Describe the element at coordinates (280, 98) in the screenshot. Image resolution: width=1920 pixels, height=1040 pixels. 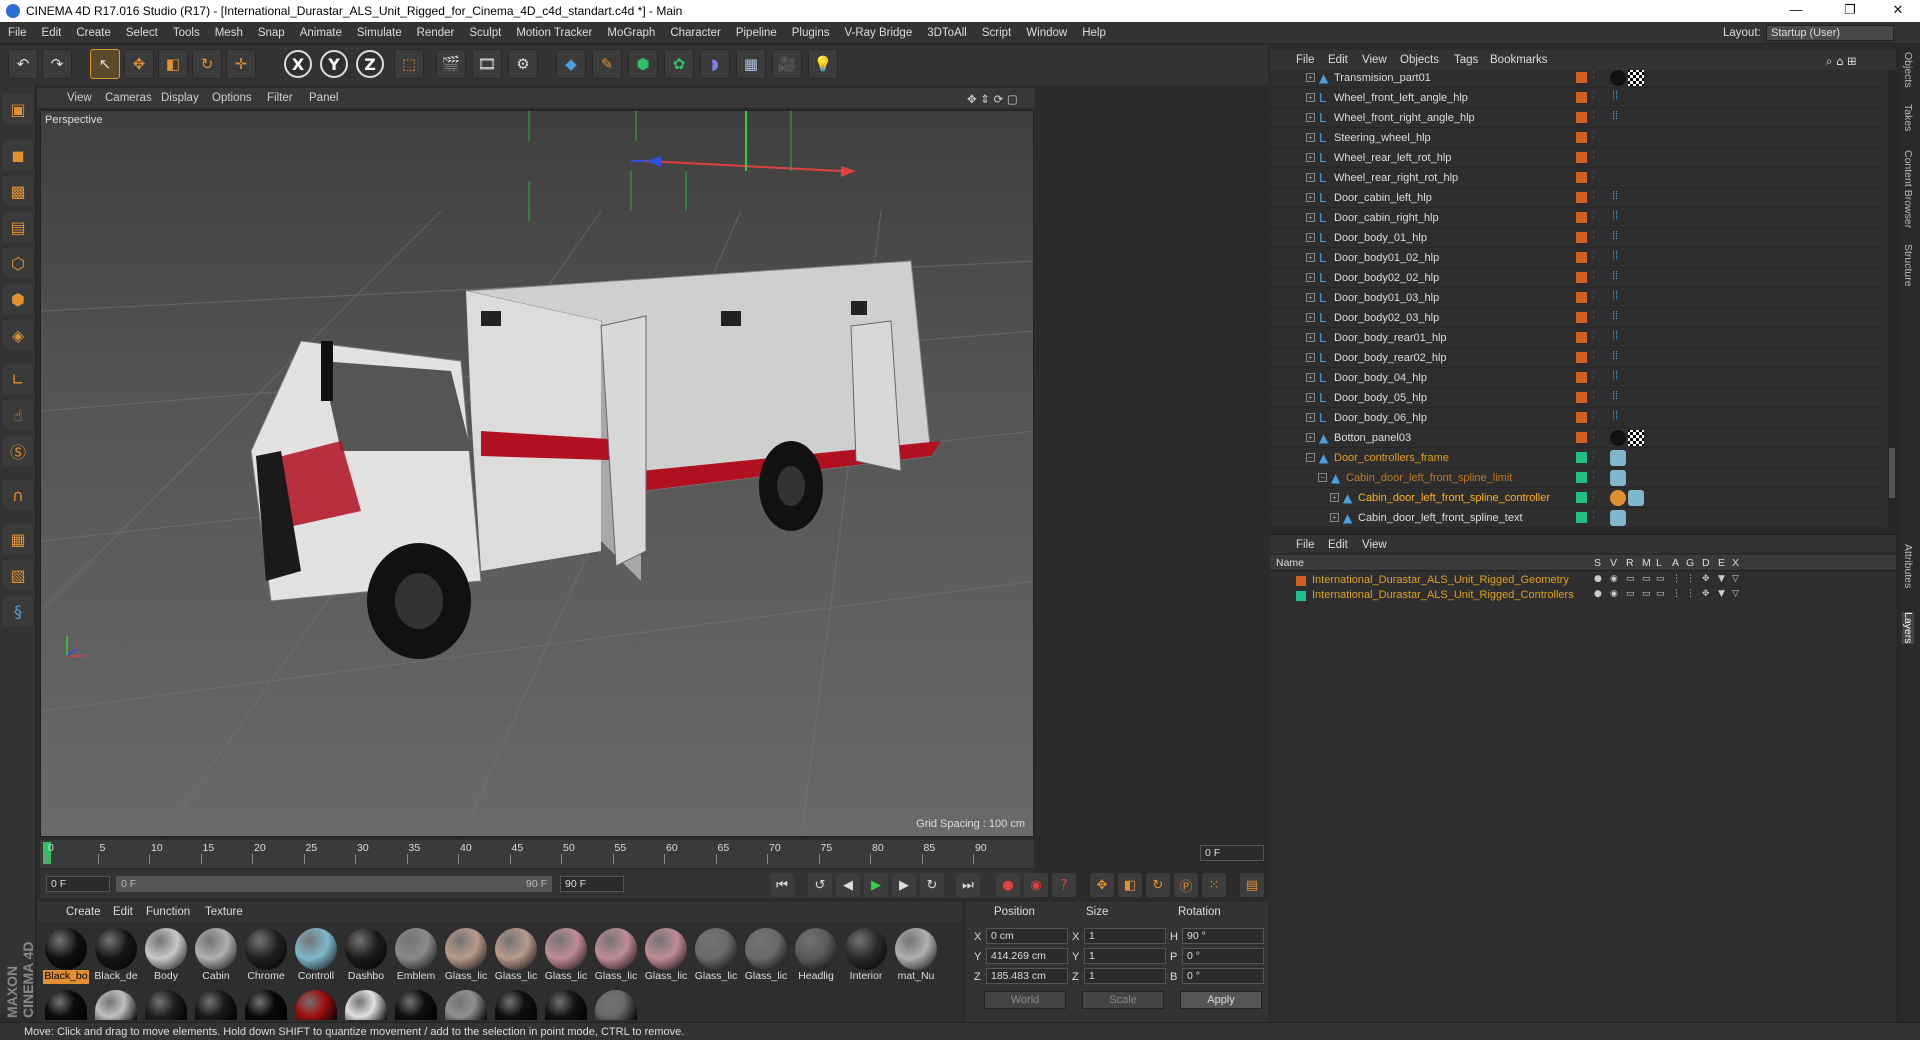
I see `viewport-menu-filter: Filter` at that location.